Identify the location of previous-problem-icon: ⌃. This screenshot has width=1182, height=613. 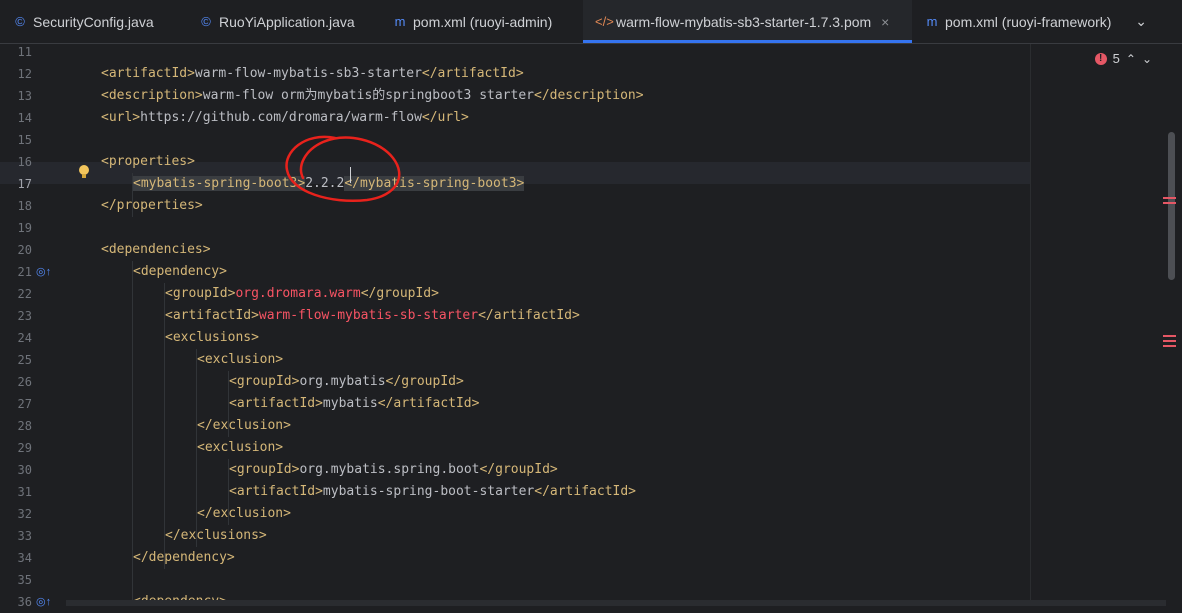
(1131, 59).